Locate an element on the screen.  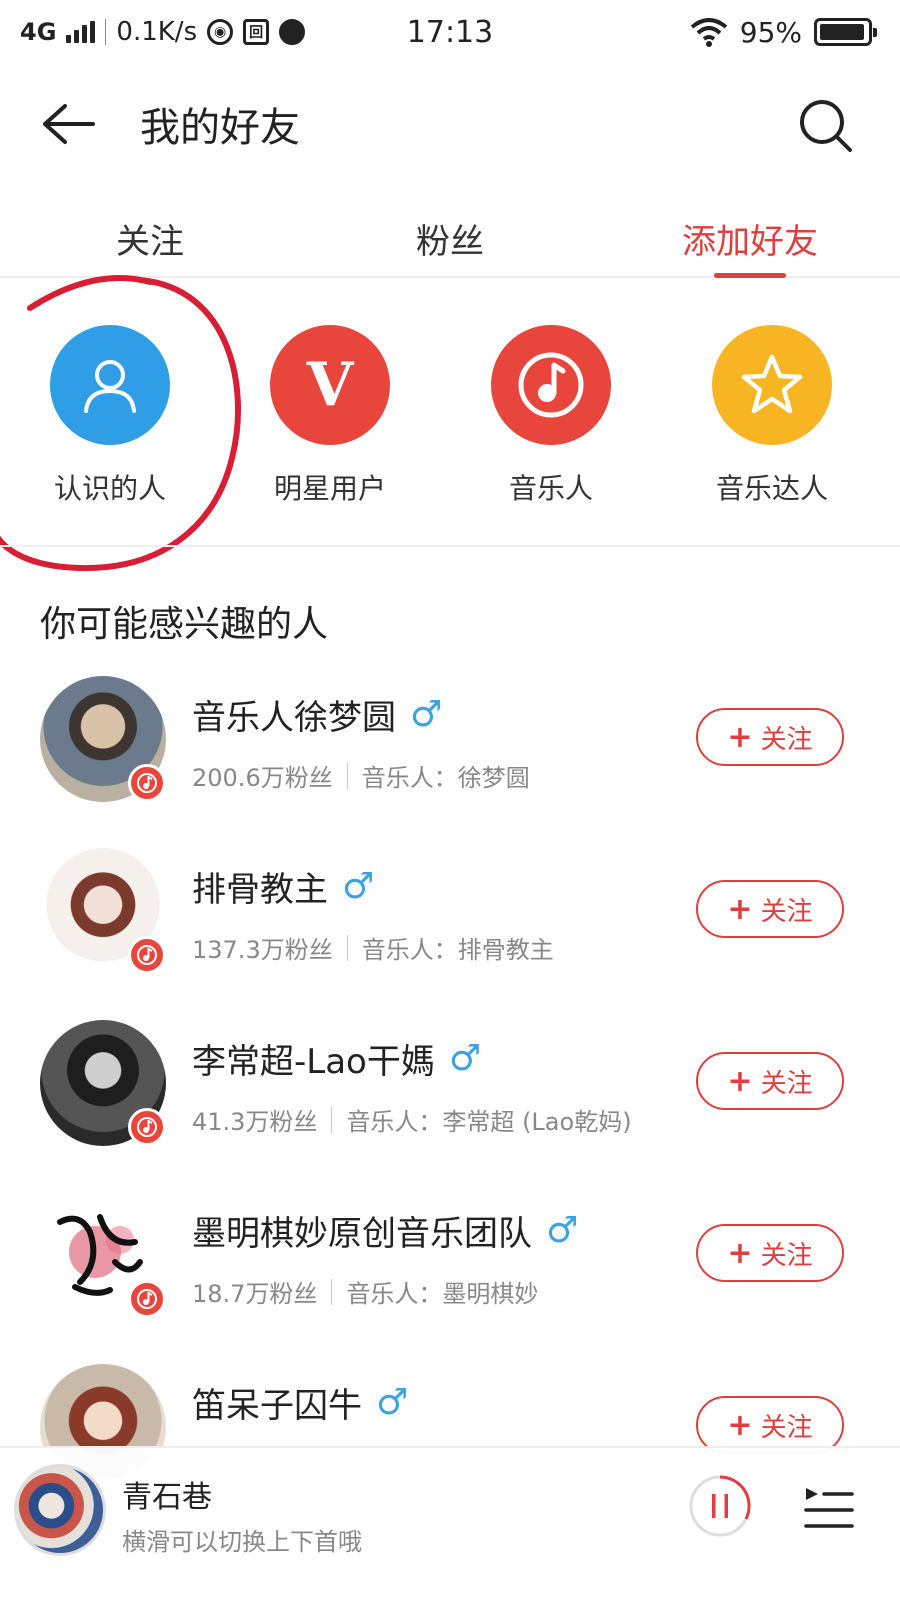
pause-icon is located at coordinates (720, 1506).